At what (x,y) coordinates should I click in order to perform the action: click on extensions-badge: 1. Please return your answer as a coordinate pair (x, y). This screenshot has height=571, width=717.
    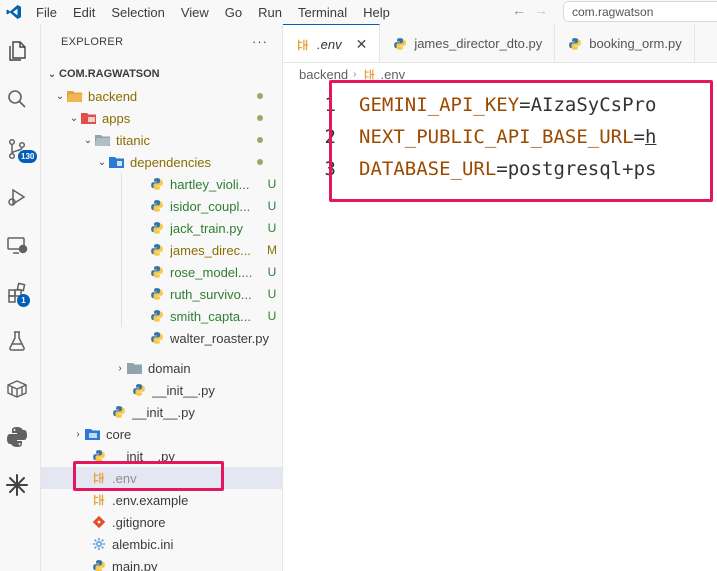
    Looking at the image, I should click on (23, 300).